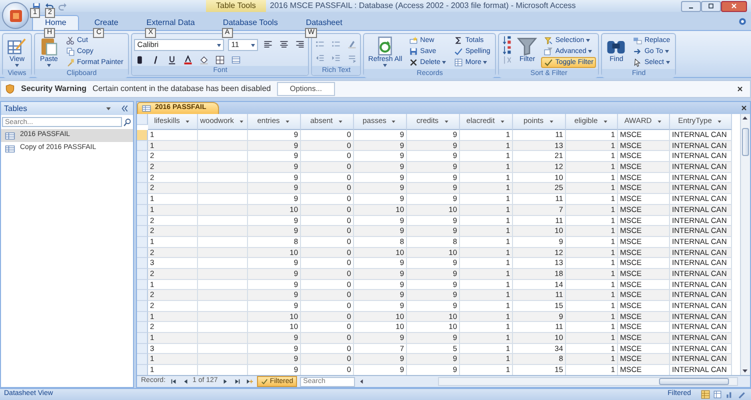  Describe the element at coordinates (742, 21) in the screenshot. I see `help-icon` at that location.